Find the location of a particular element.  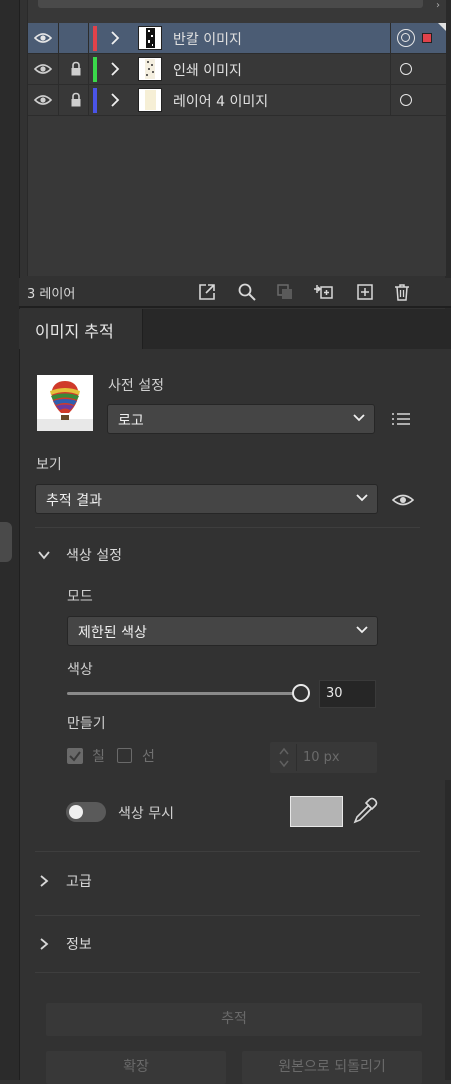

ignore-color-toggle is located at coordinates (86, 812).